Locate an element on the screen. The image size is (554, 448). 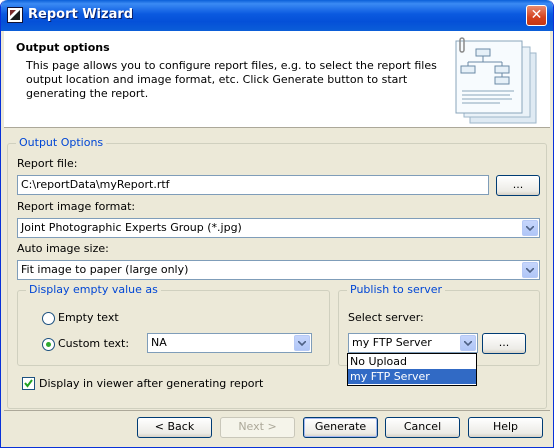
report-file-field: C:\reportData\myReport.rtf is located at coordinates (253, 185).